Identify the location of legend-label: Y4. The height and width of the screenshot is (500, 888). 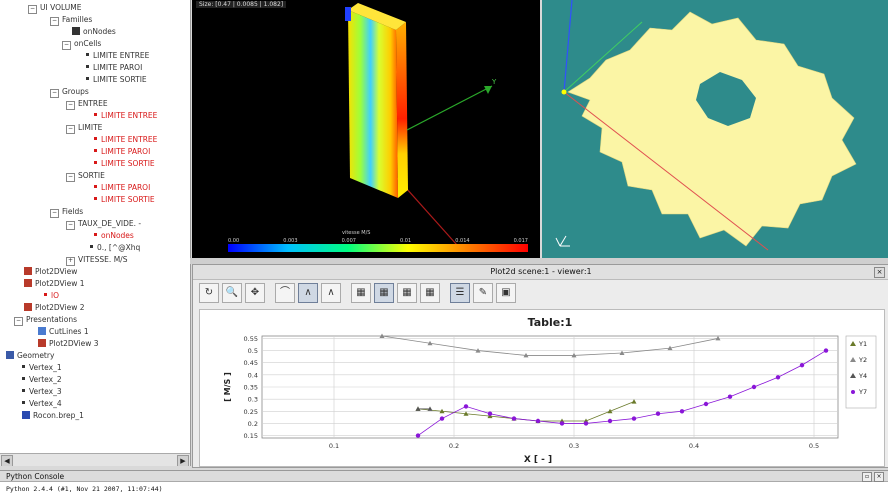
(862, 376).